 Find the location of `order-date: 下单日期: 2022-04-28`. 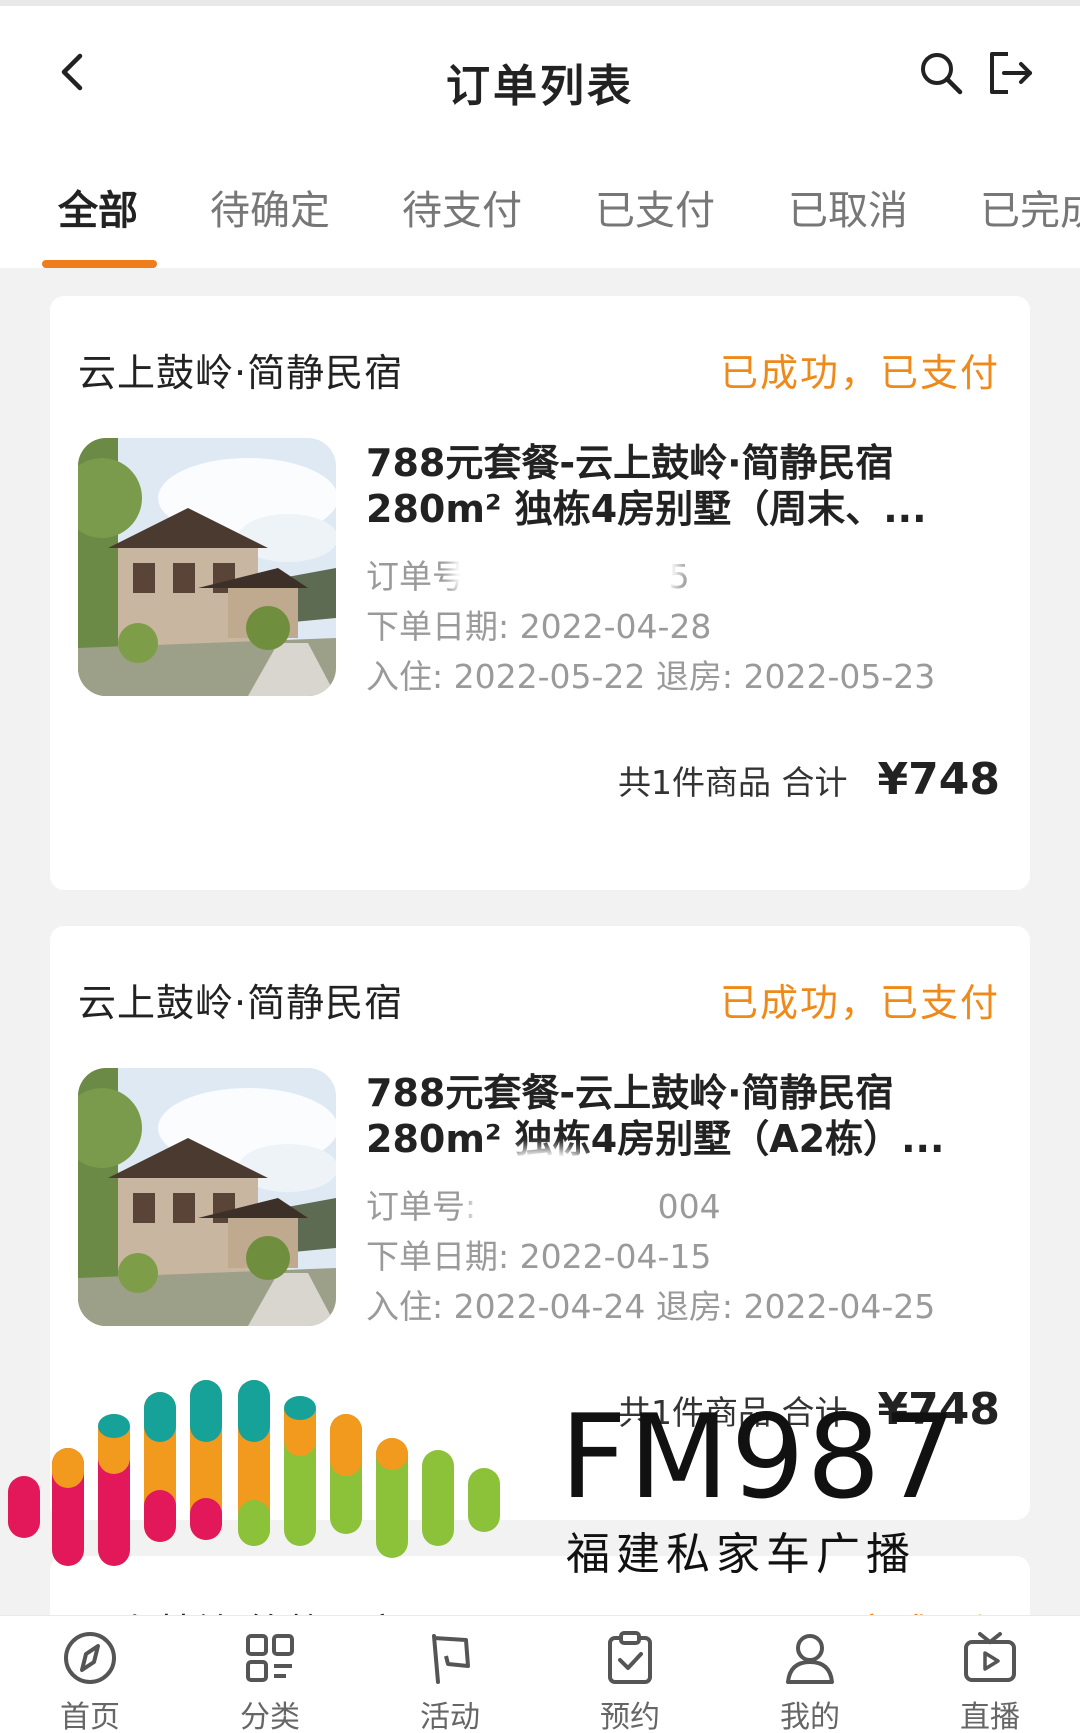

order-date: 下单日期: 2022-04-28 is located at coordinates (539, 626).